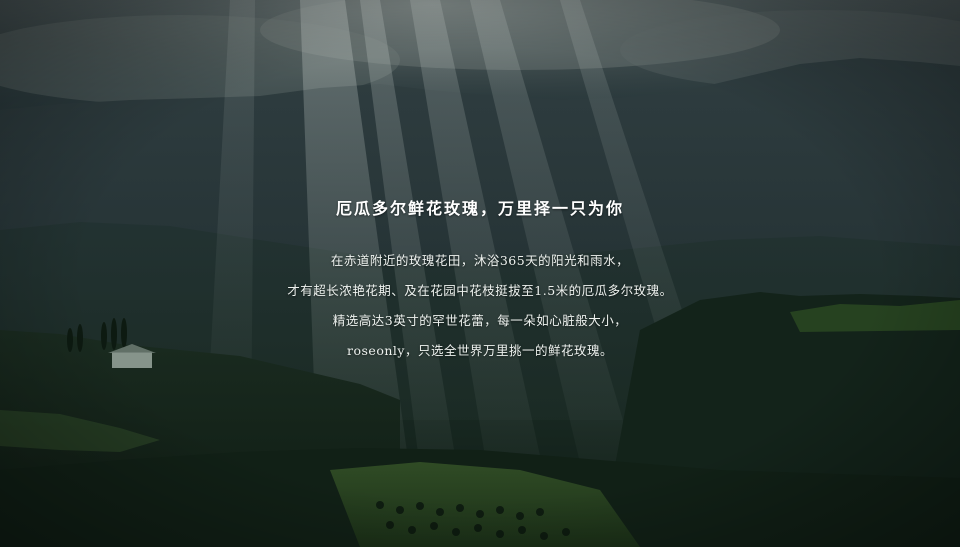 This screenshot has width=960, height=547. What do you see at coordinates (480, 350) in the screenshot?
I see `description-line: roseonly，只选全世界万里挑一的鲜花玫瑰。` at bounding box center [480, 350].